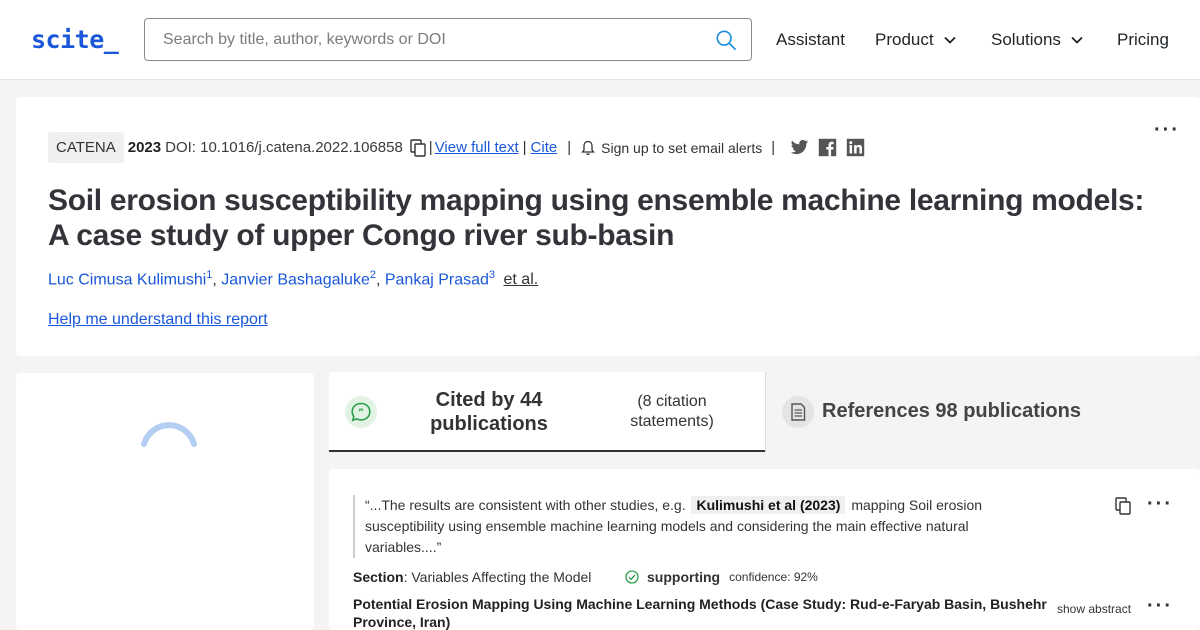  I want to click on facebook-icon, so click(827, 147).